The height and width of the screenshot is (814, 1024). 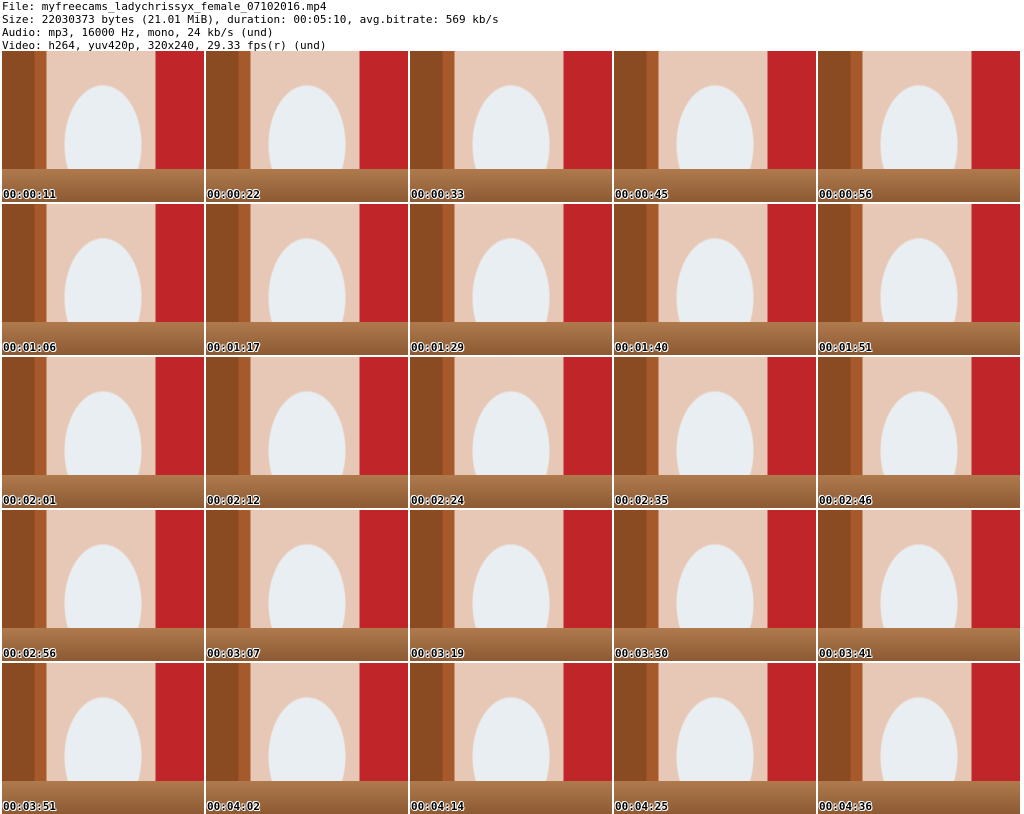 What do you see at coordinates (437, 194) in the screenshot?
I see `timestamp: 00:00:33` at bounding box center [437, 194].